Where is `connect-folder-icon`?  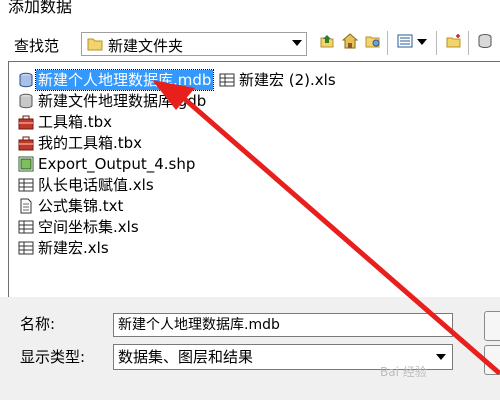
connect-folder-icon is located at coordinates (372, 42).